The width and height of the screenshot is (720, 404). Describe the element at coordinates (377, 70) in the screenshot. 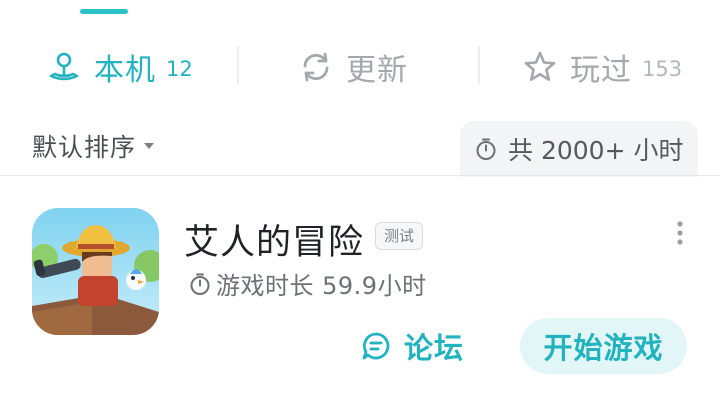

I see `tab-update-label: 更新` at that location.